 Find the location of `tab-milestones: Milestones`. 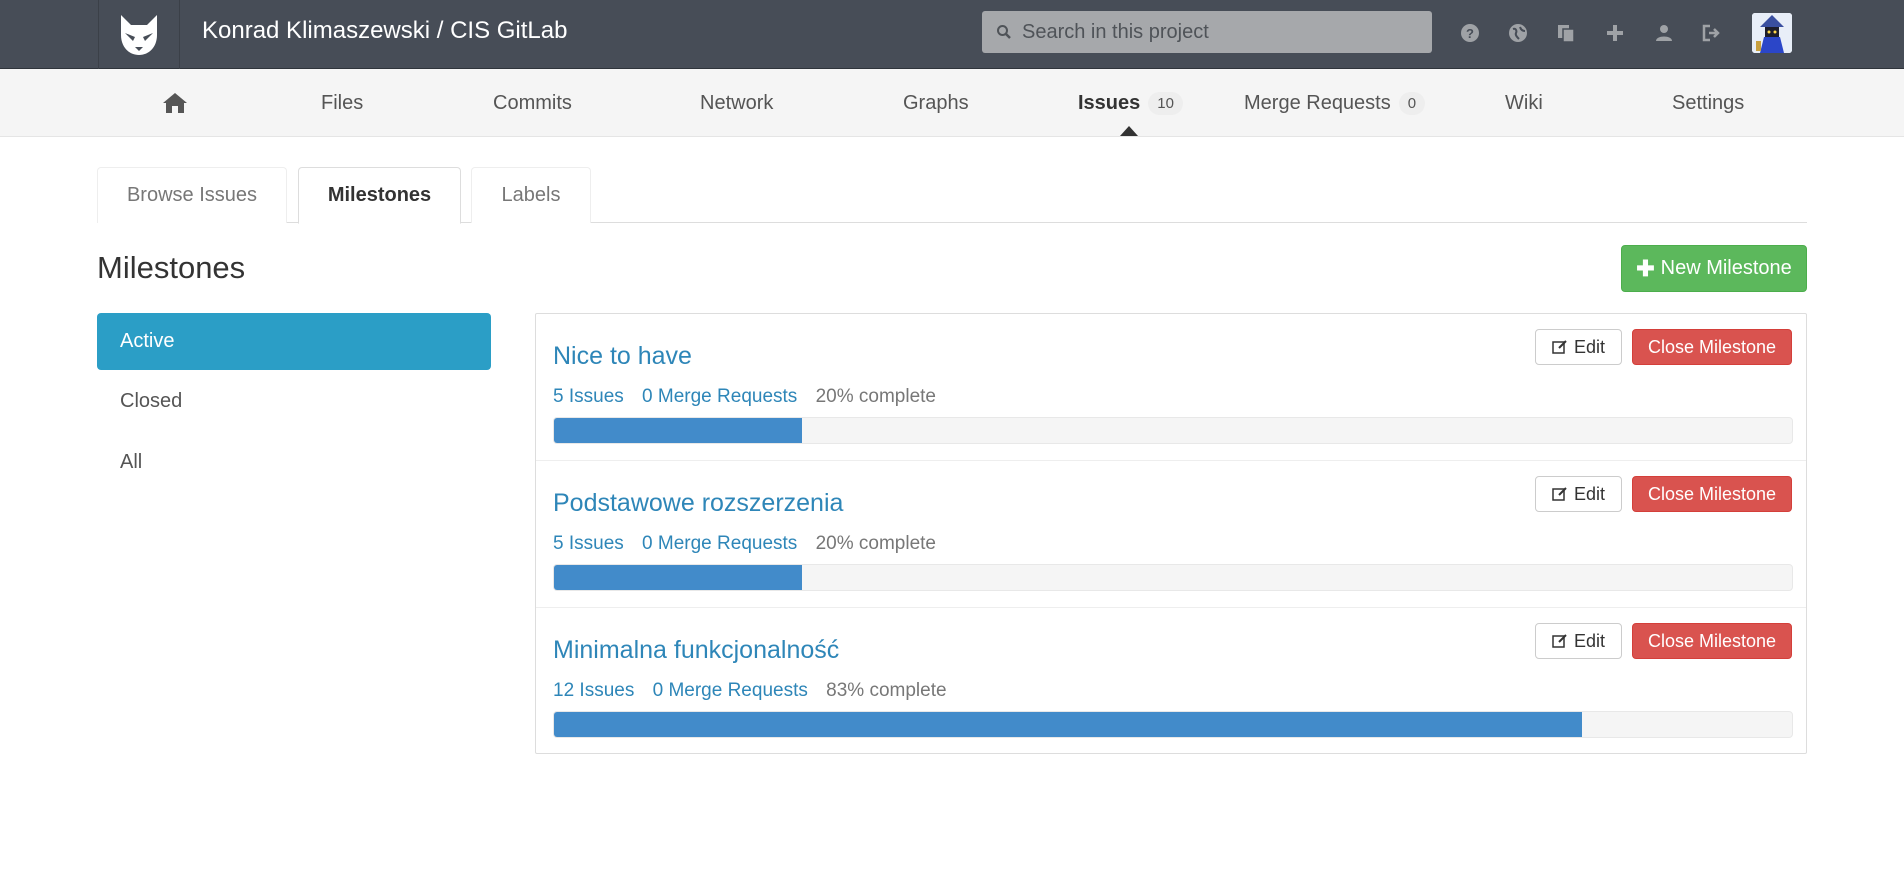

tab-milestones: Milestones is located at coordinates (379, 195).